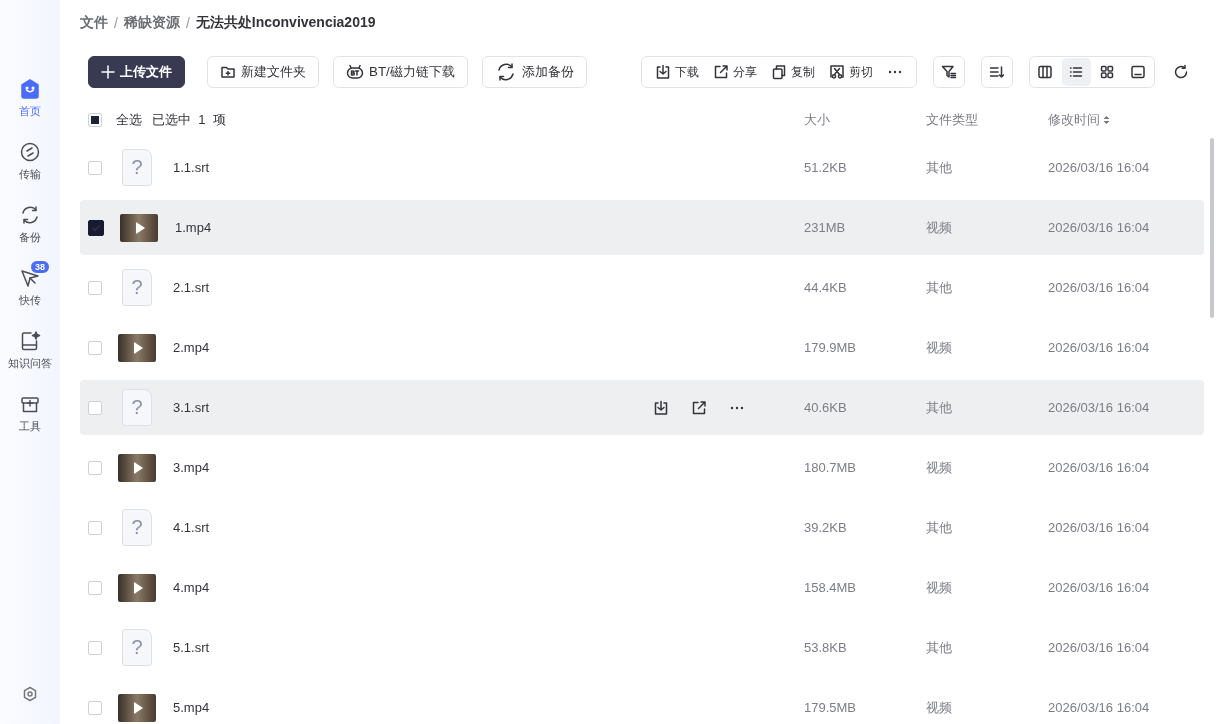  What do you see at coordinates (285, 23) in the screenshot?
I see `breadcrumb-item: 无法共处Inconvivencia2019` at bounding box center [285, 23].